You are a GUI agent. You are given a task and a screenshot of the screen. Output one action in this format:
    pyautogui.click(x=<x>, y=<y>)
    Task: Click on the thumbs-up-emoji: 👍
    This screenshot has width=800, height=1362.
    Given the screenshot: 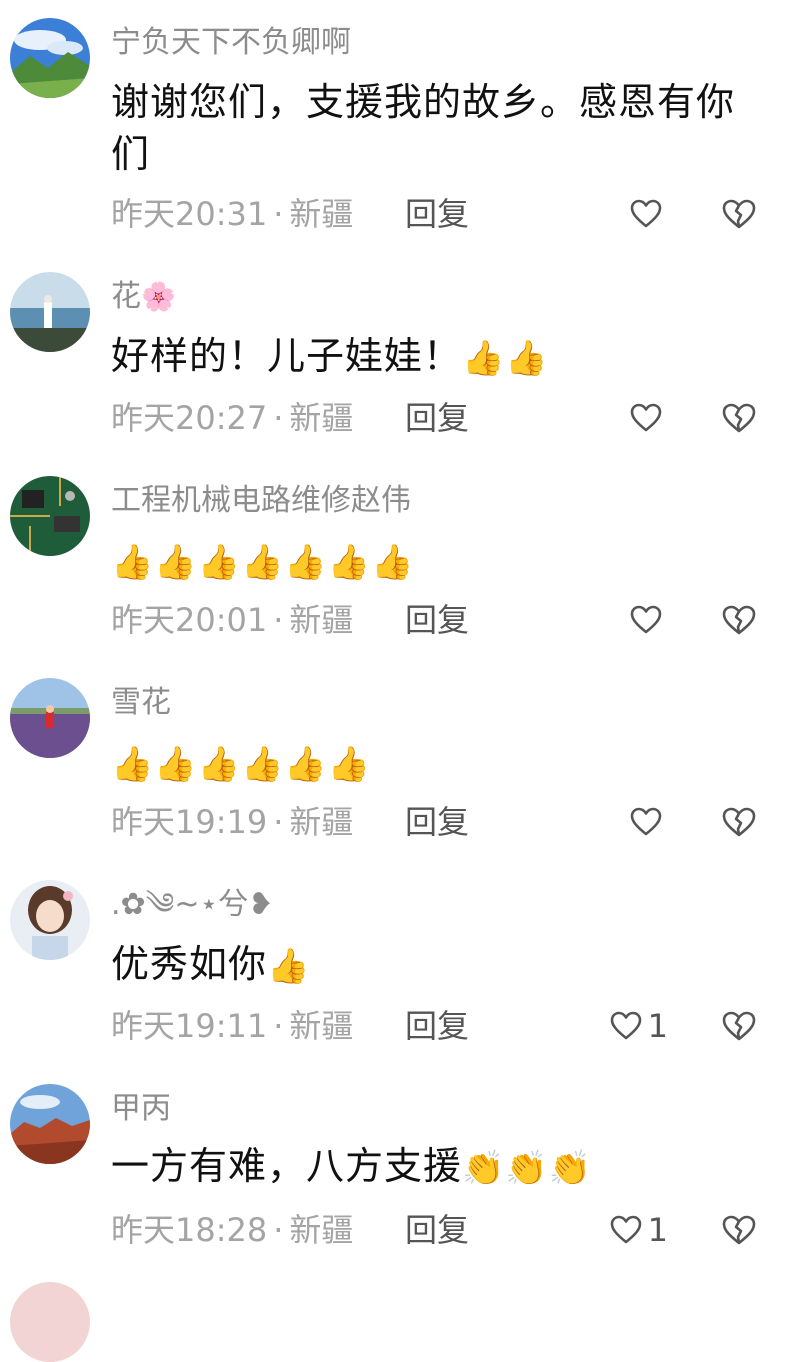 What is the action you would take?
    pyautogui.click(x=289, y=966)
    